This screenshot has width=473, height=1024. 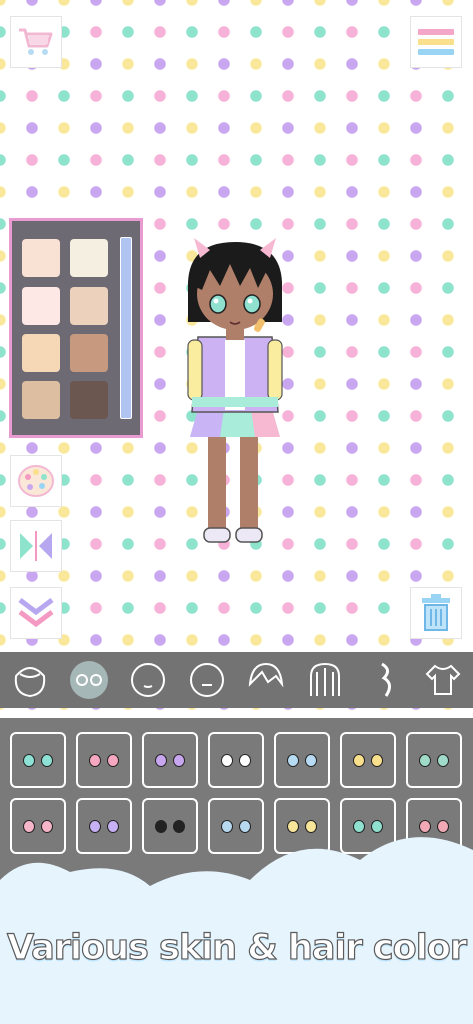 What do you see at coordinates (236, 680) in the screenshot?
I see `category-toolbar` at bounding box center [236, 680].